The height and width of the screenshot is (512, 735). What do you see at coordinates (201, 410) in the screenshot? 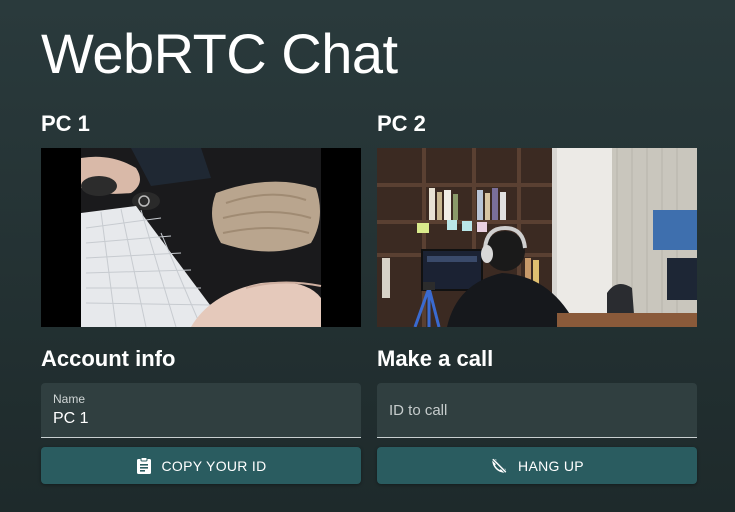
I see `name-field: Name PC 1` at bounding box center [201, 410].